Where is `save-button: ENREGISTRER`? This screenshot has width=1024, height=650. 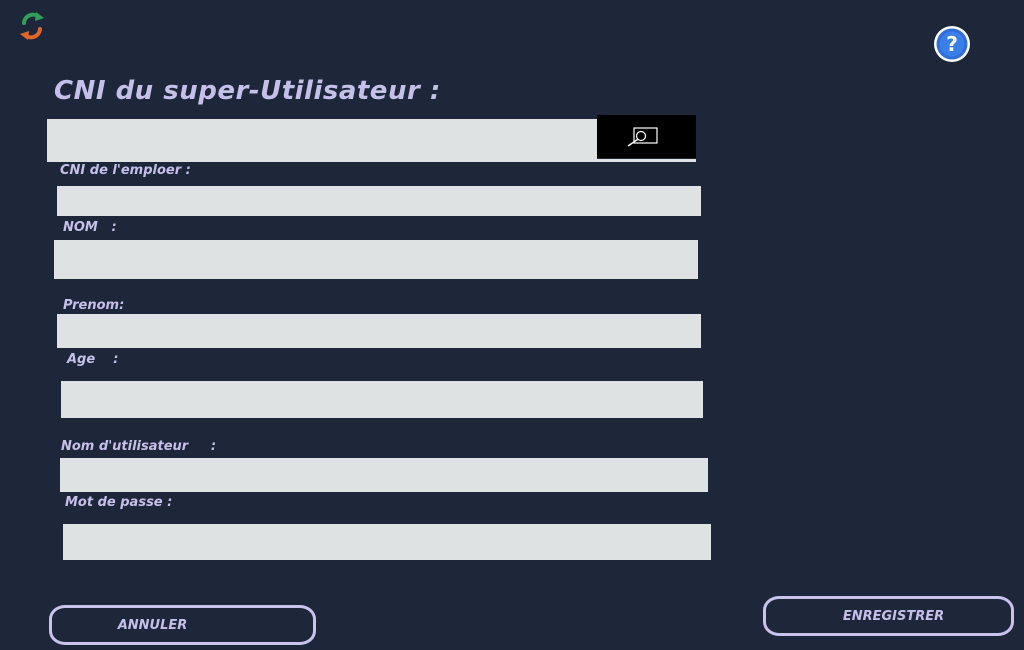 save-button: ENREGISTRER is located at coordinates (888, 616).